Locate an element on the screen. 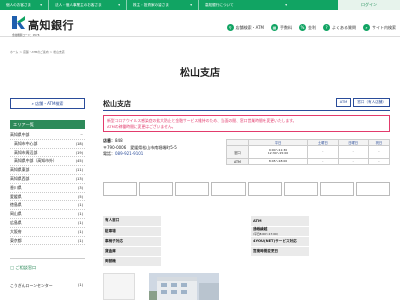 The height and width of the screenshot is (300, 400). attr-label: 有人窓口 is located at coordinates (132, 221).